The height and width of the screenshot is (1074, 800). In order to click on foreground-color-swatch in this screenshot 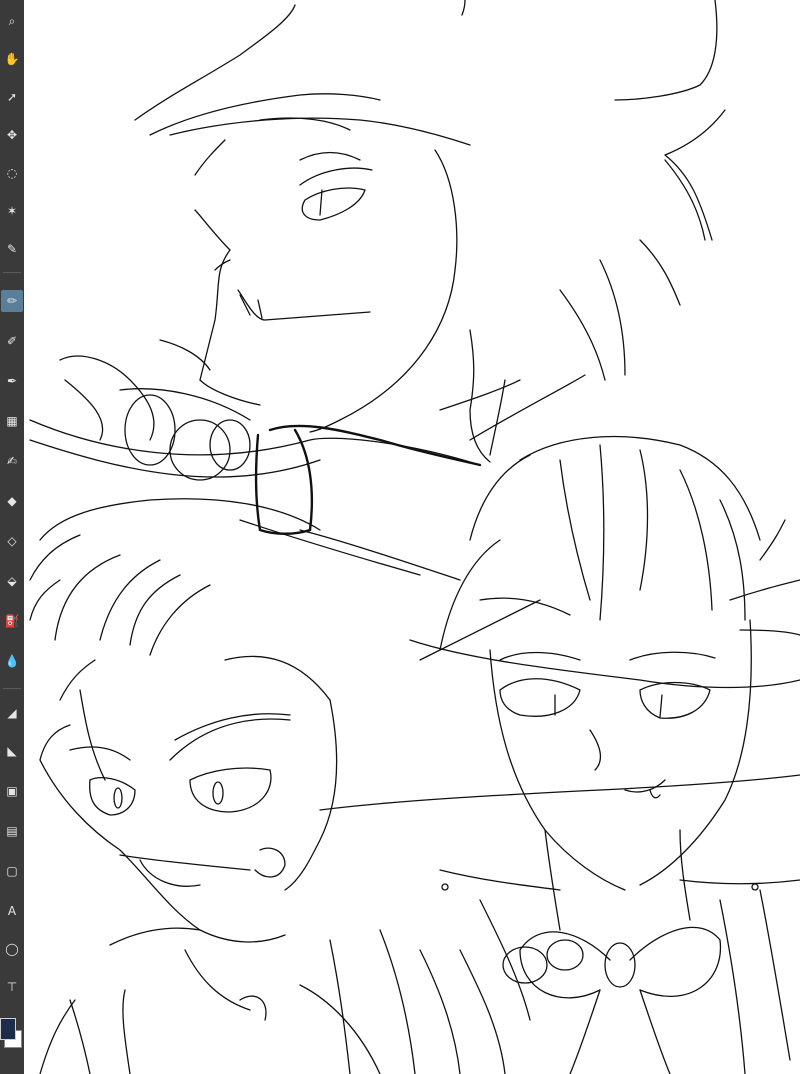, I will do `click(8, 1029)`.